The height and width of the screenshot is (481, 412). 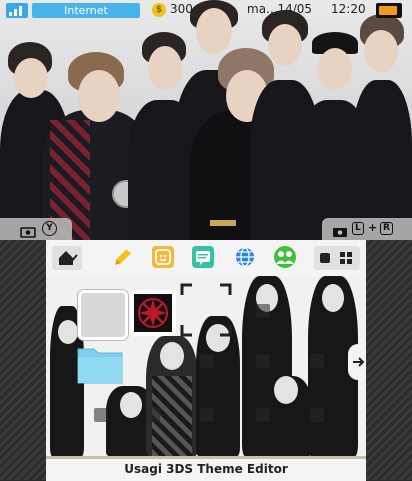 What do you see at coordinates (17, 10) in the screenshot?
I see `wifi-signal-icon` at bounding box center [17, 10].